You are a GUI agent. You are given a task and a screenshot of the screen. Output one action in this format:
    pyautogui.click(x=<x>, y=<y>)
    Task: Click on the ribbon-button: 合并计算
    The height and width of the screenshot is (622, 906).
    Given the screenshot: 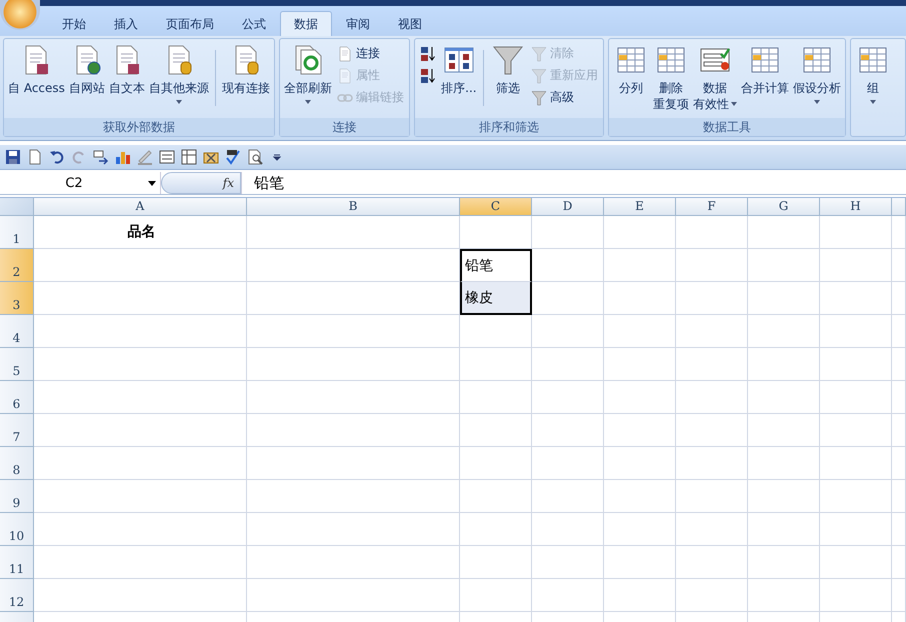 What is the action you would take?
    pyautogui.click(x=765, y=70)
    